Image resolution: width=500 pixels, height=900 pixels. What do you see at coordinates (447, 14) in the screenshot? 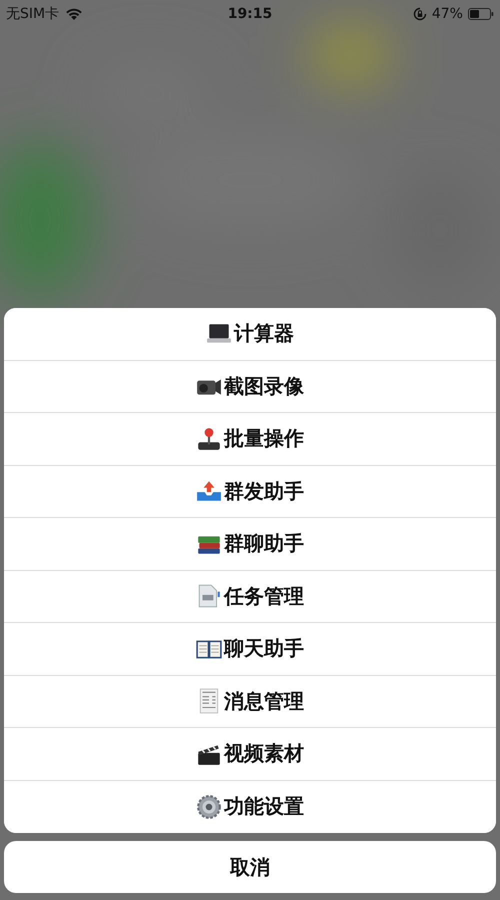
I see `battery-percent: 47%` at bounding box center [447, 14].